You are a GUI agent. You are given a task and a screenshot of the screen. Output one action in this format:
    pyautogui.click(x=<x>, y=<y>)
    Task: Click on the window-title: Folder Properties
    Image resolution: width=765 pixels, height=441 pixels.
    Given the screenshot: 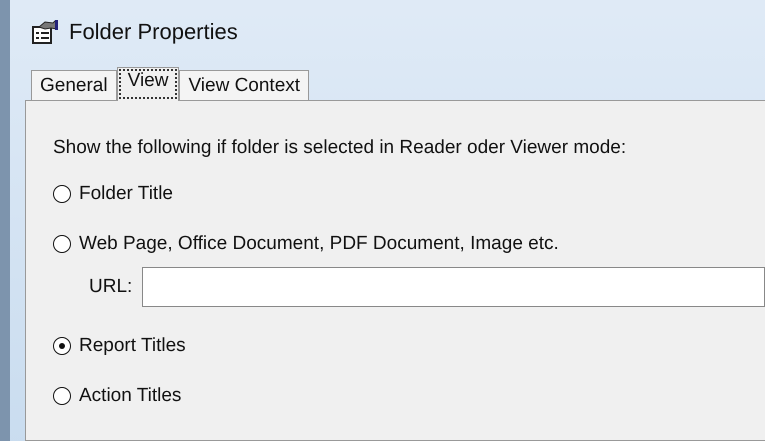 What is the action you would take?
    pyautogui.click(x=153, y=32)
    